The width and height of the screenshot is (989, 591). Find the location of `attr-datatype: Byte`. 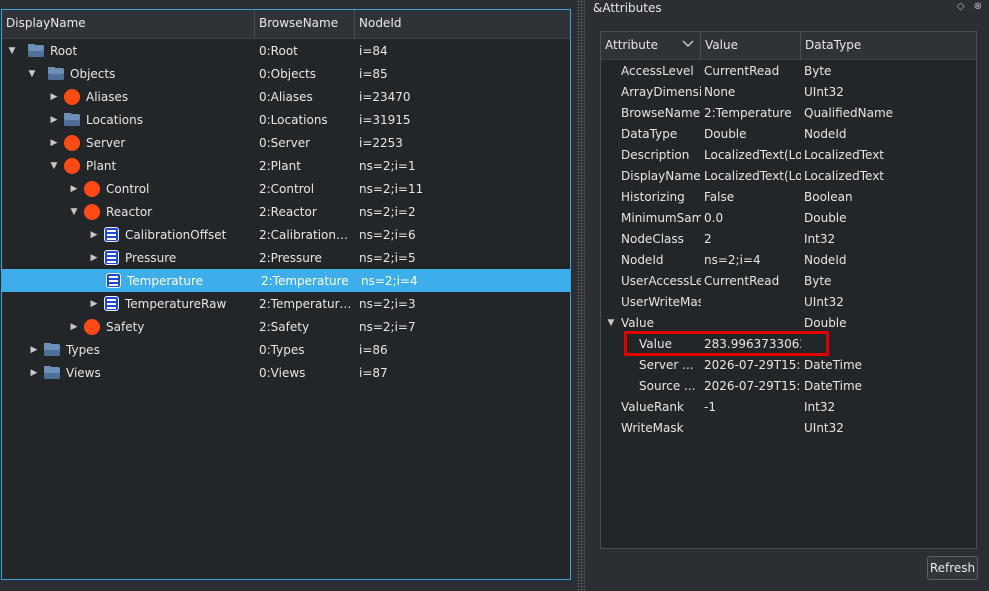

attr-datatype: Byte is located at coordinates (818, 280).